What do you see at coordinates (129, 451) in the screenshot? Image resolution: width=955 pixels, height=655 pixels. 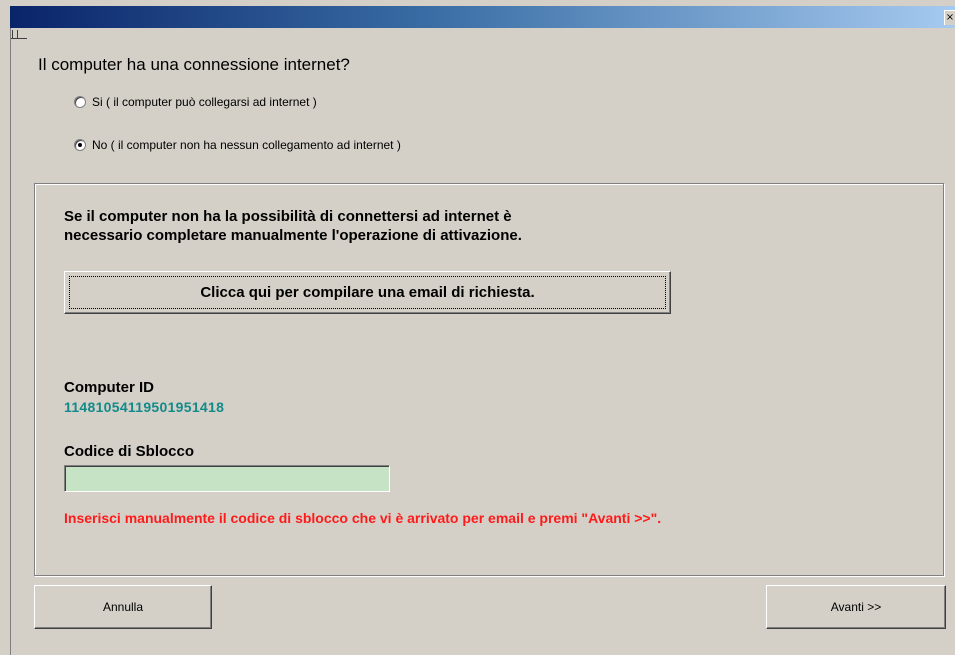 I see `unlock-code-label: Codice di Sblocco` at bounding box center [129, 451].